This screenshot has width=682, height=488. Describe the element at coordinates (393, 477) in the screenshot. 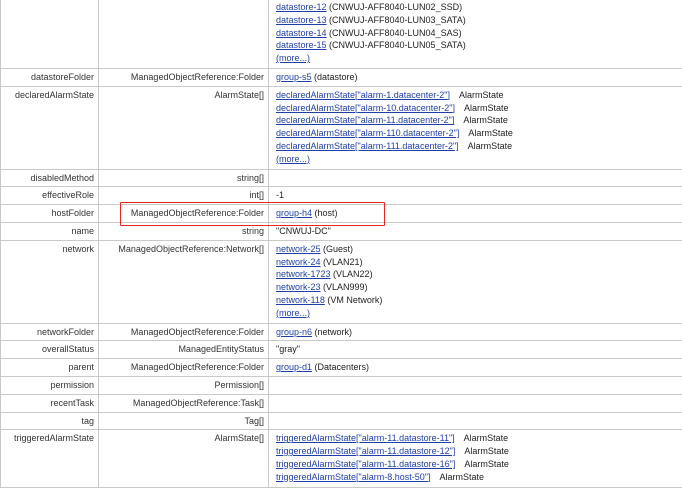

I see `alarm-key-link: ["alarm-8.host-50"]` at that location.